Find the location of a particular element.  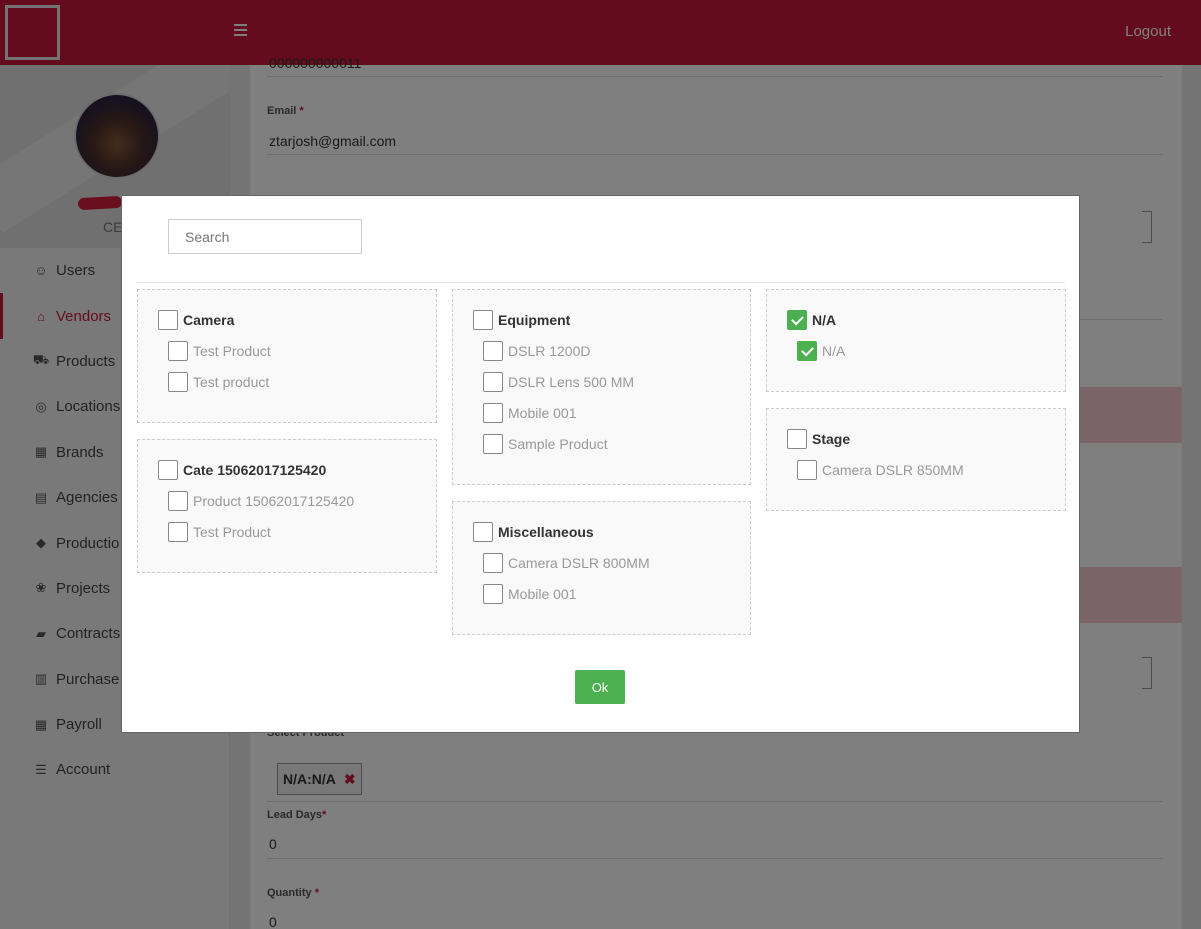

category-group: Stage Camera DSLR 850MM is located at coordinates (916, 459).